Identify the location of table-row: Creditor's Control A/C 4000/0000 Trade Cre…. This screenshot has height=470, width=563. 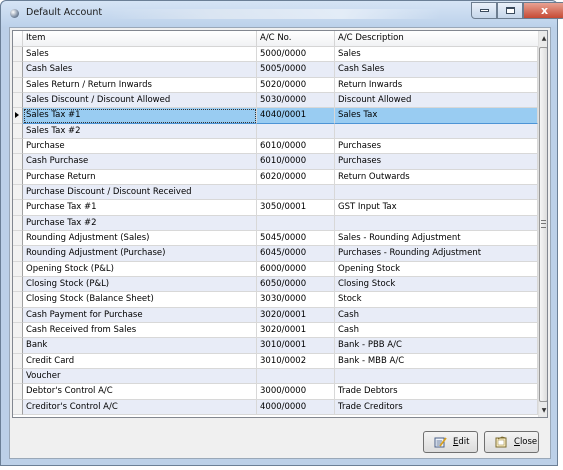
(275, 407).